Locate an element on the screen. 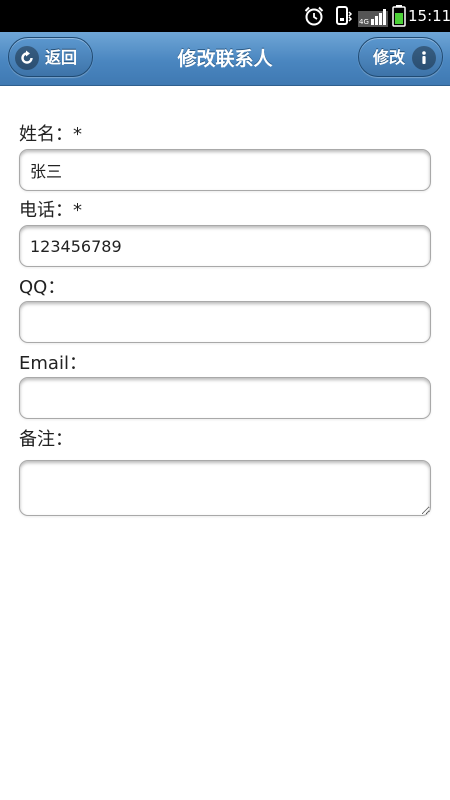 The width and height of the screenshot is (450, 800). alarm-icon is located at coordinates (314, 16).